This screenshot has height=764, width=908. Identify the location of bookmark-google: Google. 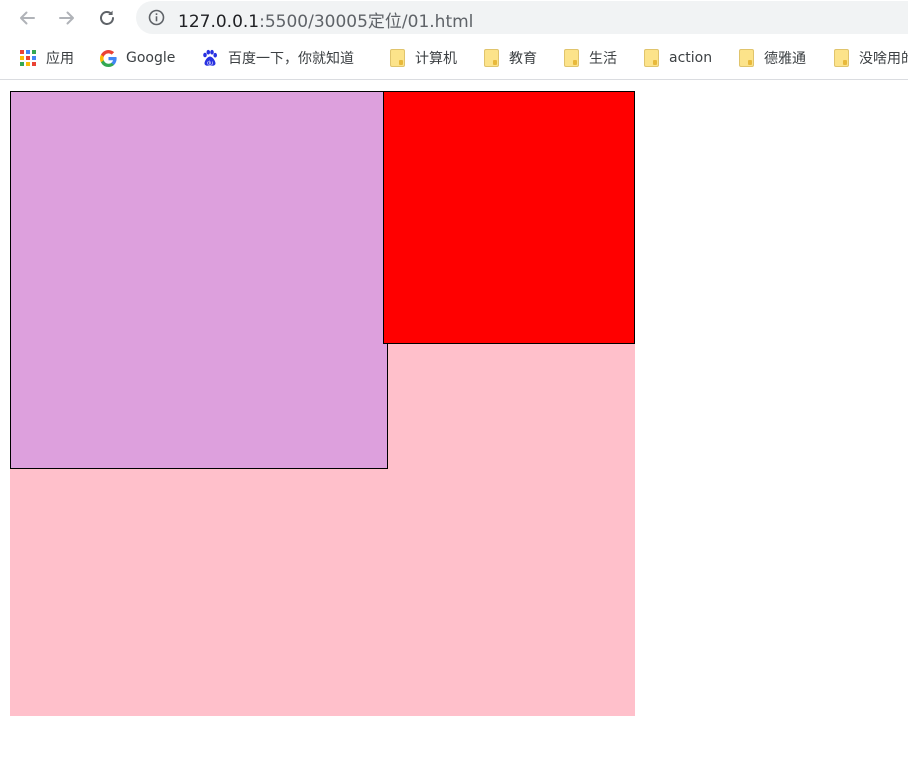
(137, 58).